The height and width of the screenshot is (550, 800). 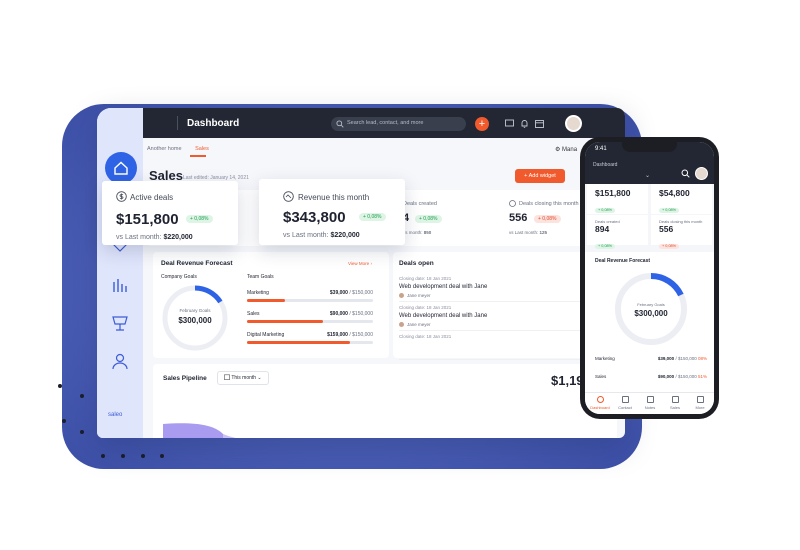 I want to click on view-more-label: View More, so click(x=359, y=263).